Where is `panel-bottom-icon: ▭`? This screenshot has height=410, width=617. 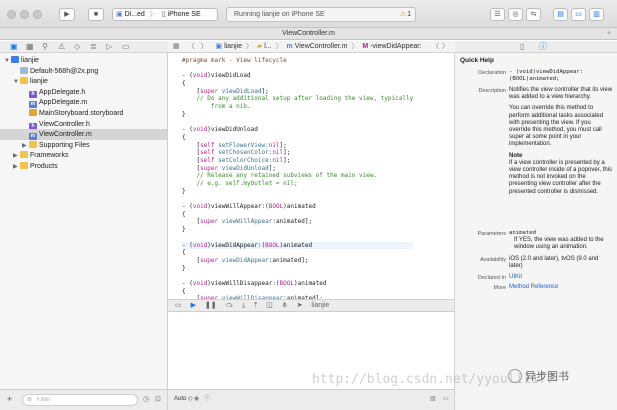 panel-bottom-icon: ▭ is located at coordinates (578, 14).